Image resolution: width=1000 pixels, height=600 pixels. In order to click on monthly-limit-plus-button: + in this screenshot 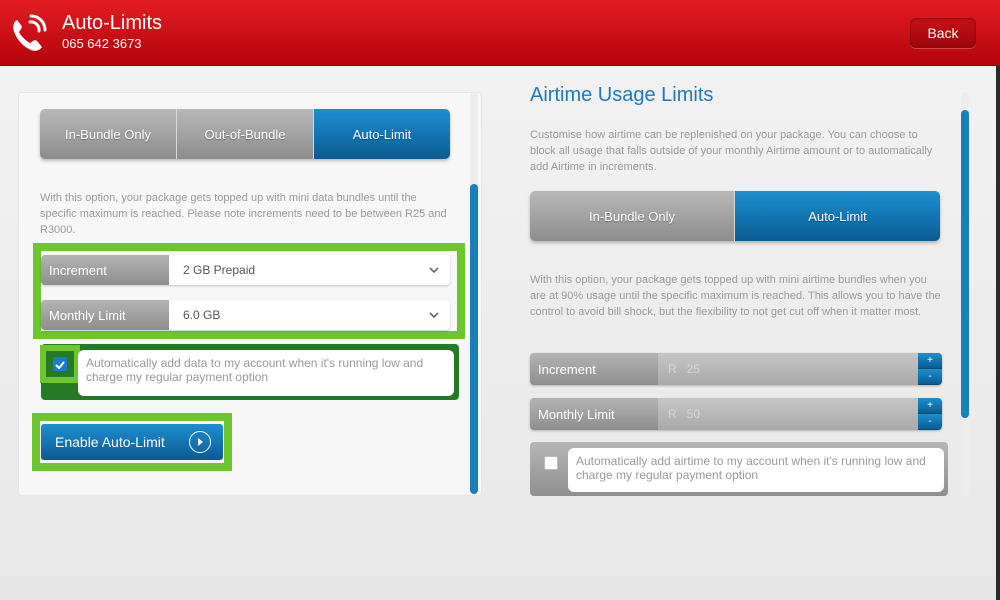, I will do `click(930, 406)`.